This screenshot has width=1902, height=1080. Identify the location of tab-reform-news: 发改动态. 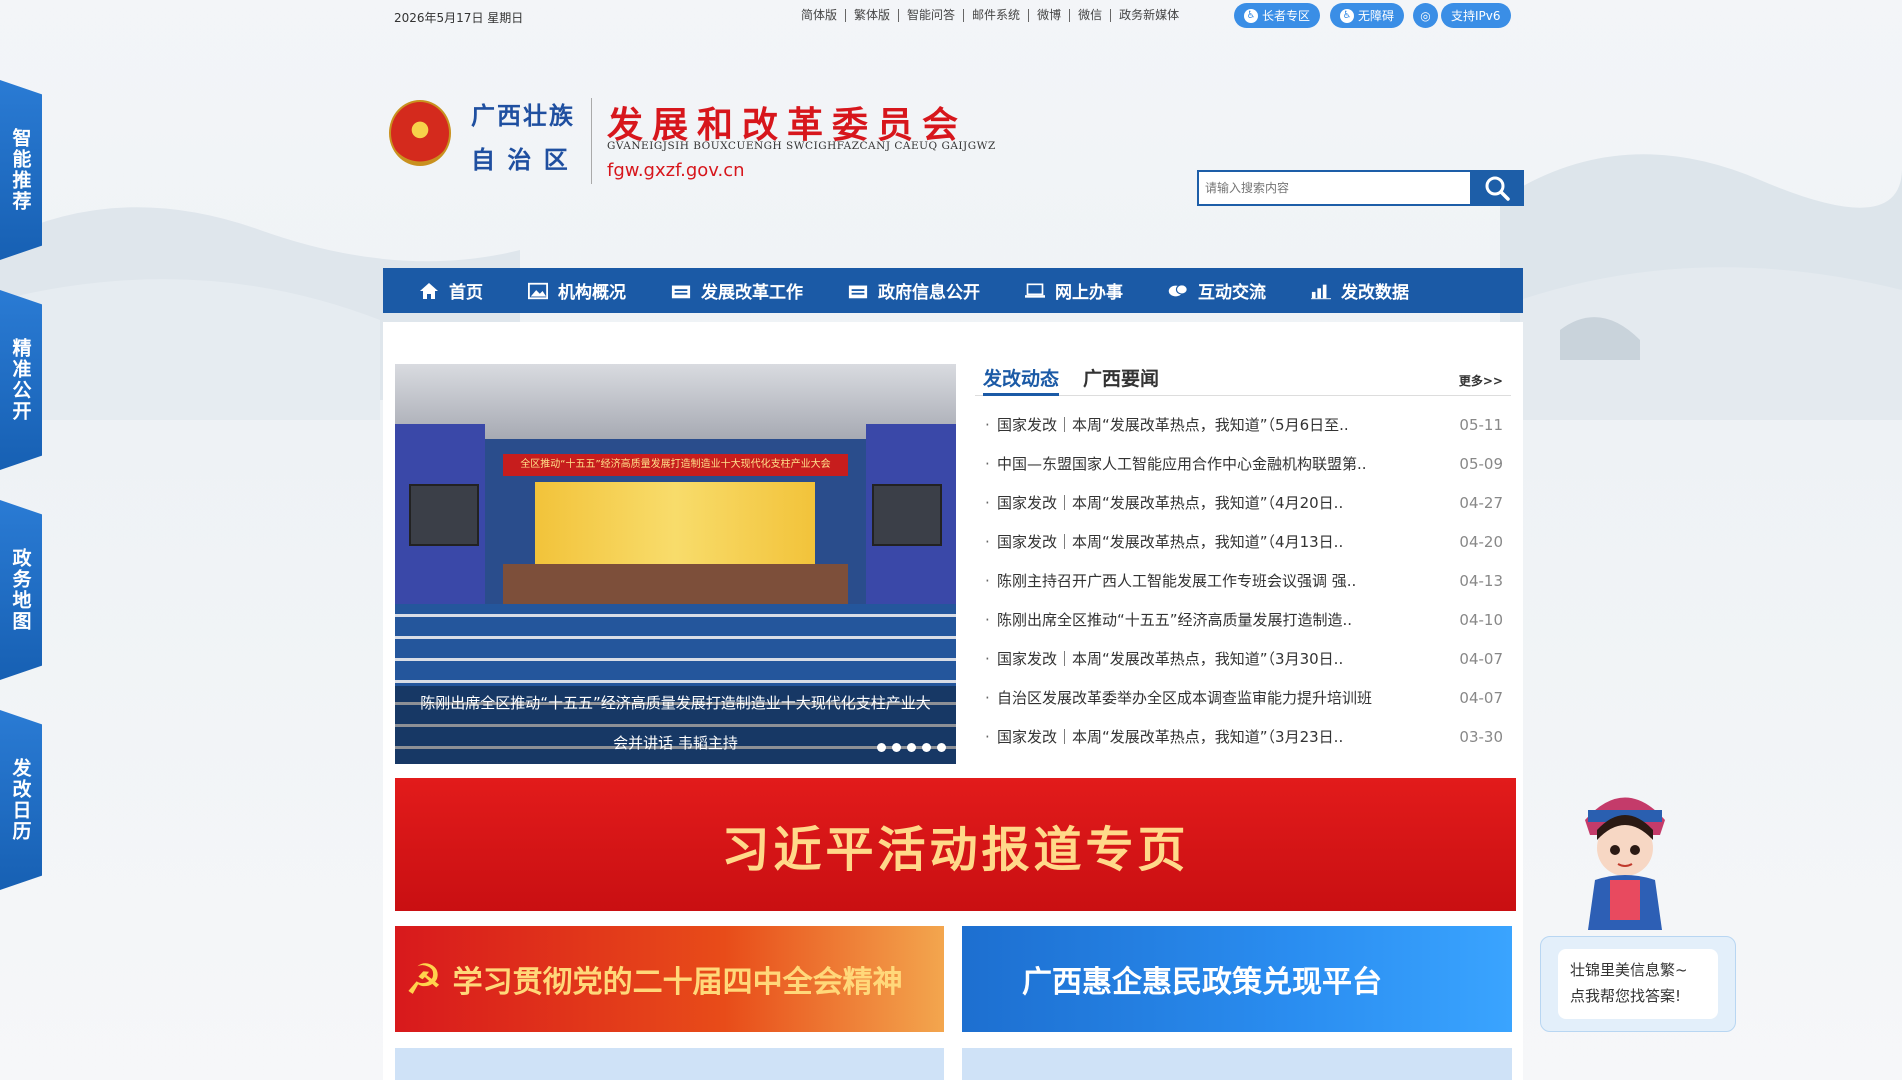
(1021, 380).